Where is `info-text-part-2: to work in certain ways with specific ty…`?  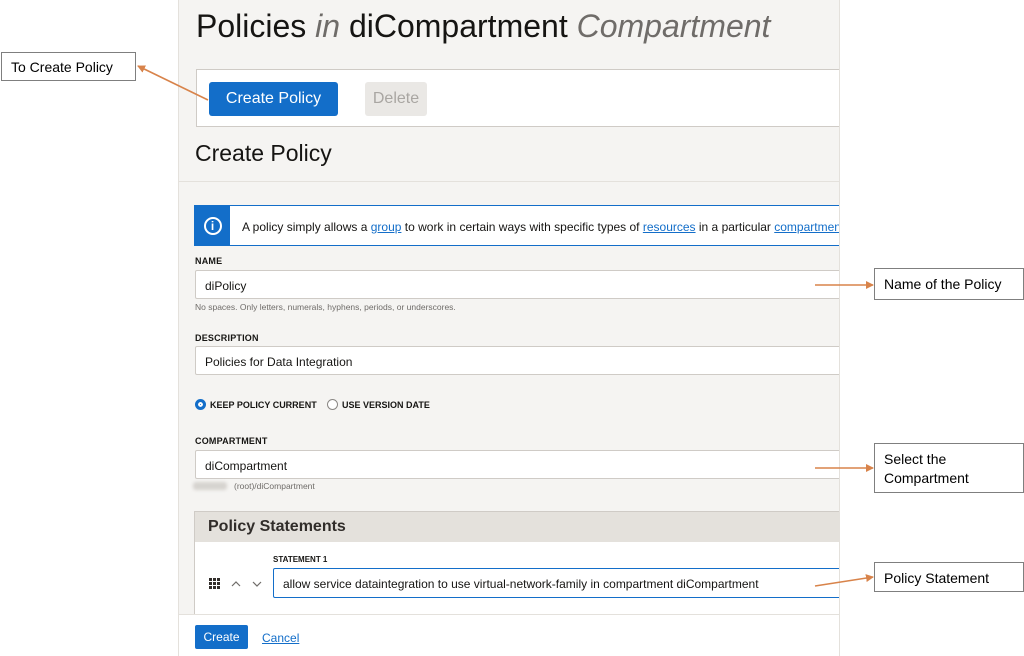
info-text-part-2: to work in certain ways with specific ty… is located at coordinates (522, 227).